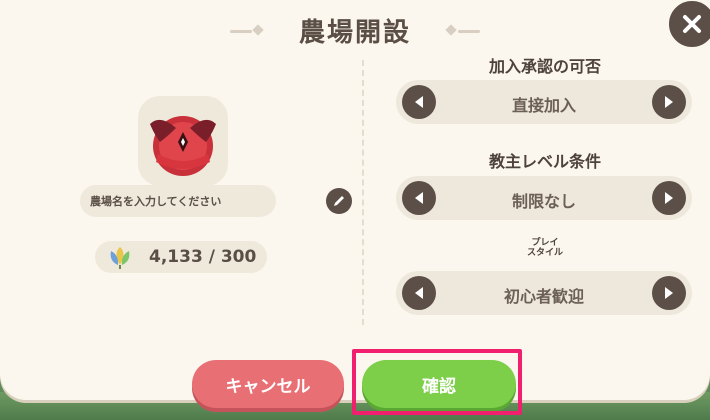 The image size is (710, 420). I want to click on edit-name-button, so click(339, 201).